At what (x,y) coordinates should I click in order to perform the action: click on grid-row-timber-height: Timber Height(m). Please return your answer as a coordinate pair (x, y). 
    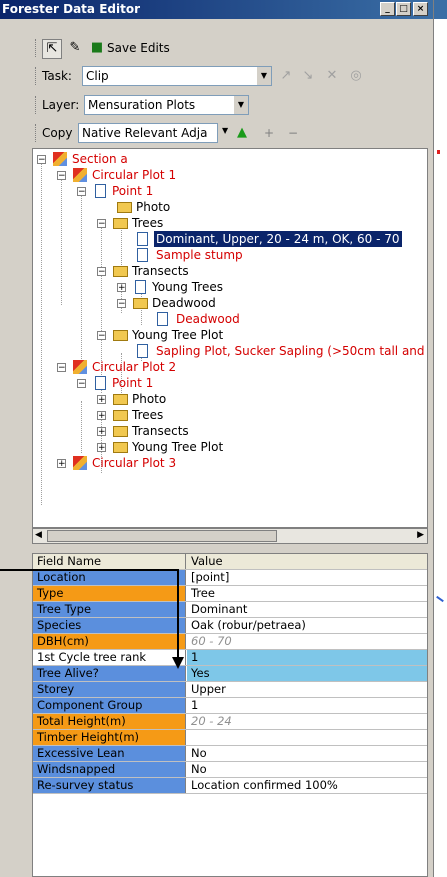
    Looking at the image, I should click on (230, 738).